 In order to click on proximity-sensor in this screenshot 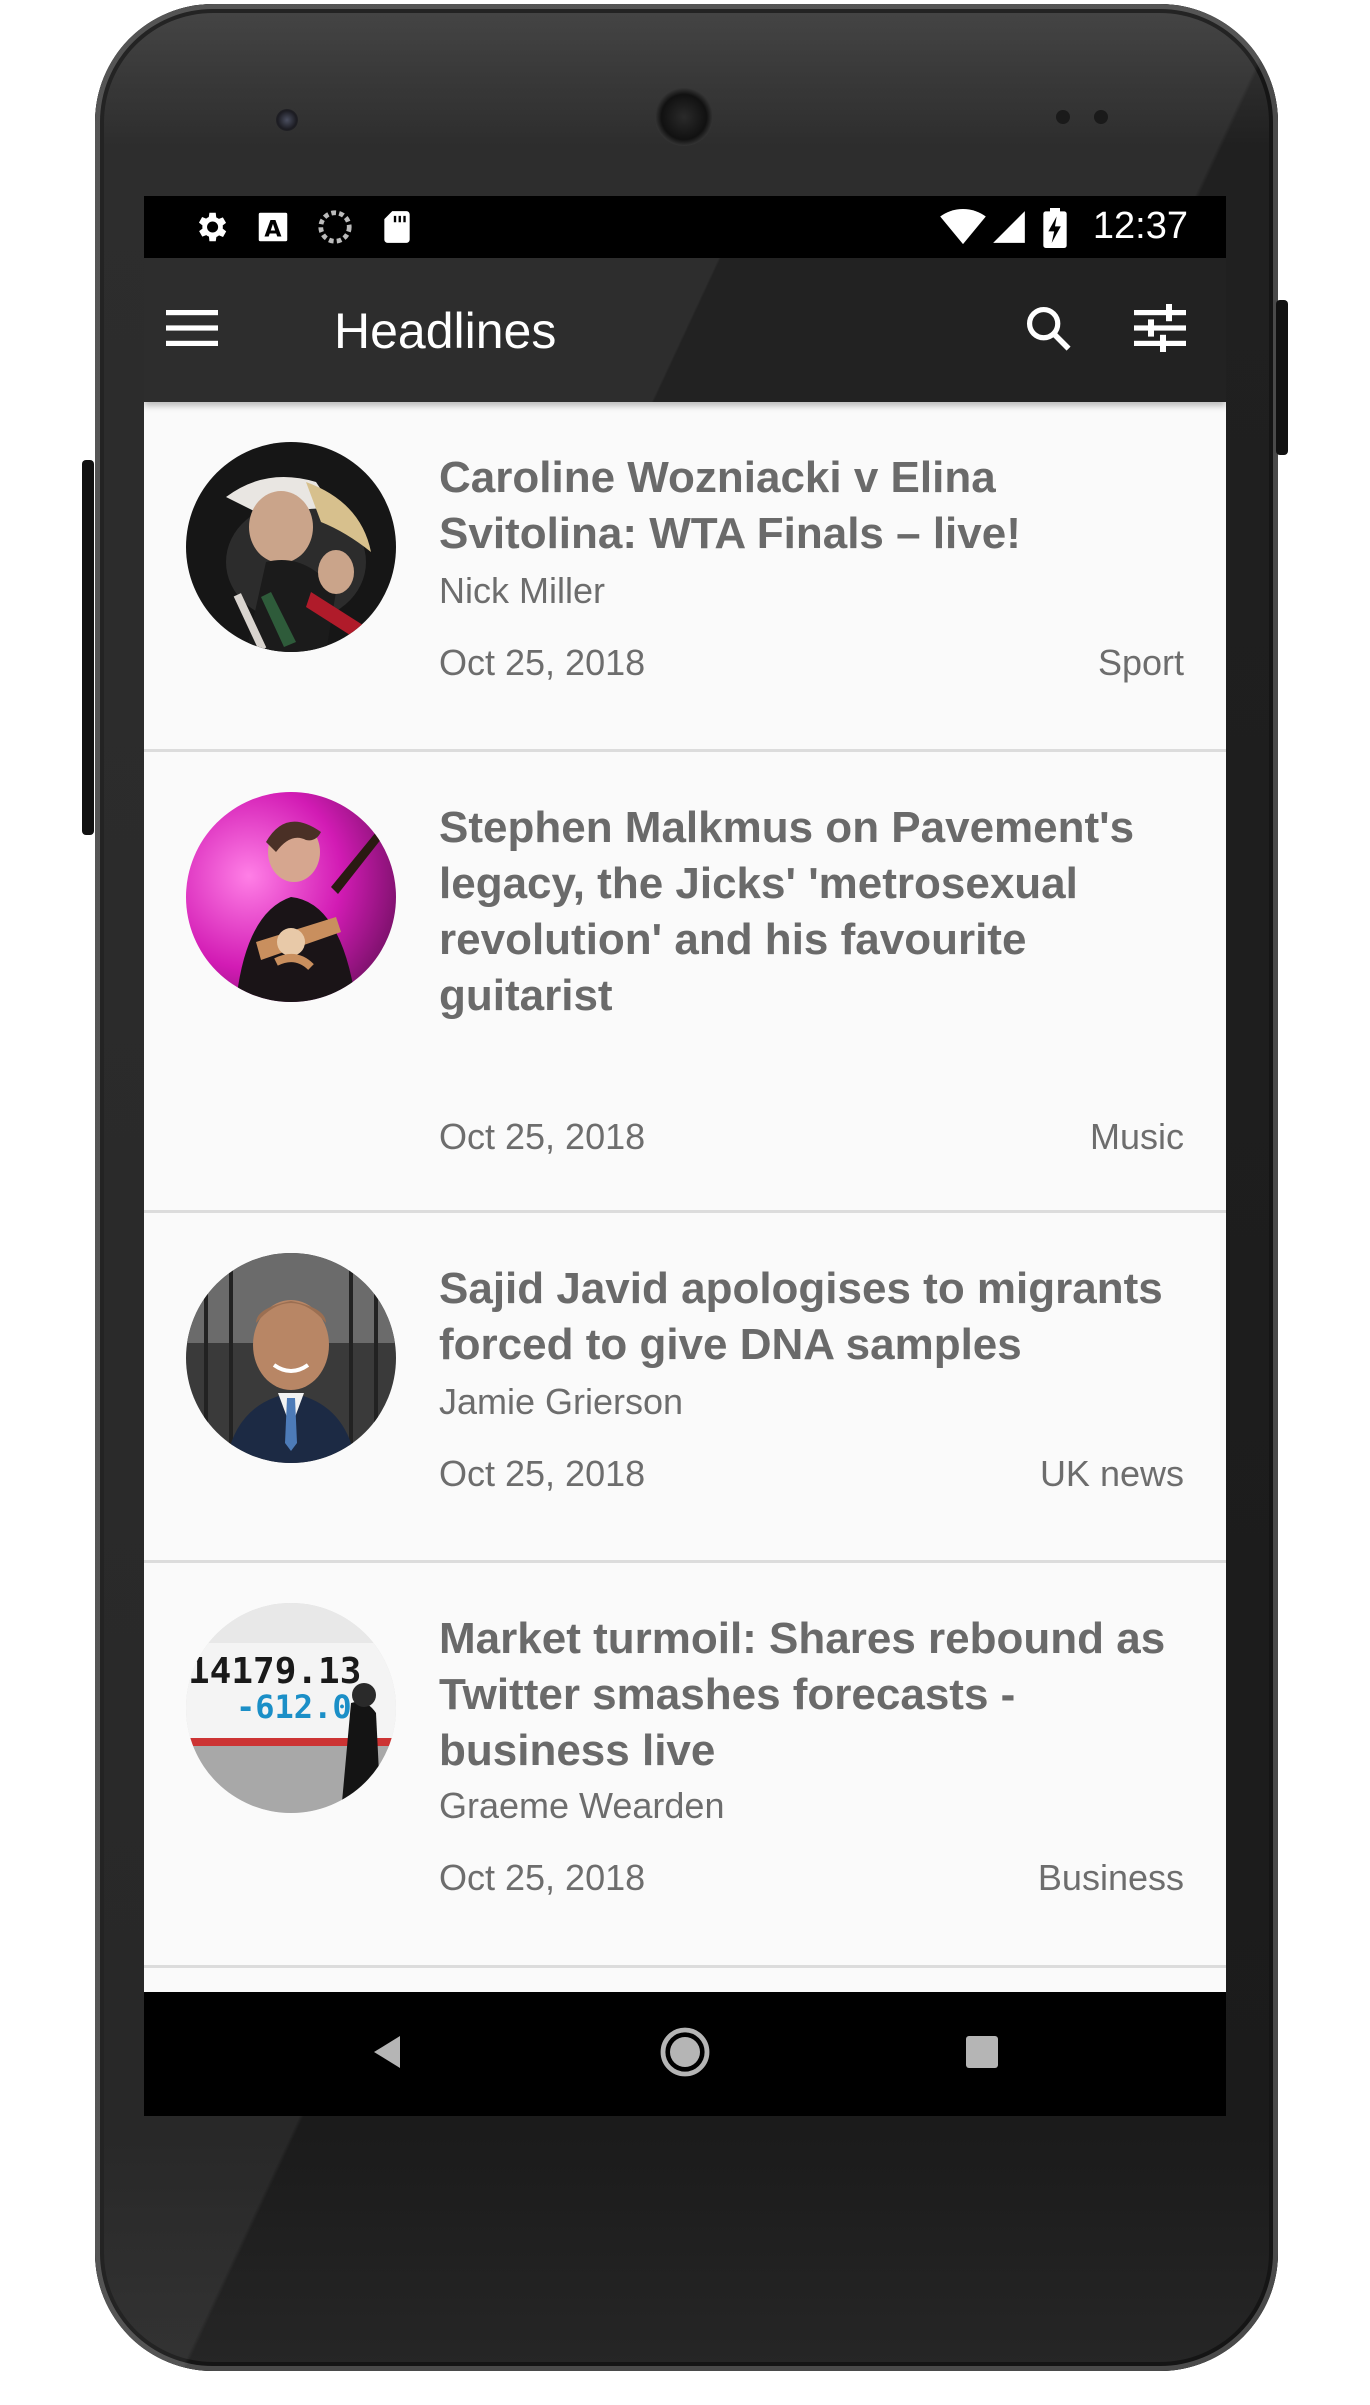, I will do `click(1063, 117)`.